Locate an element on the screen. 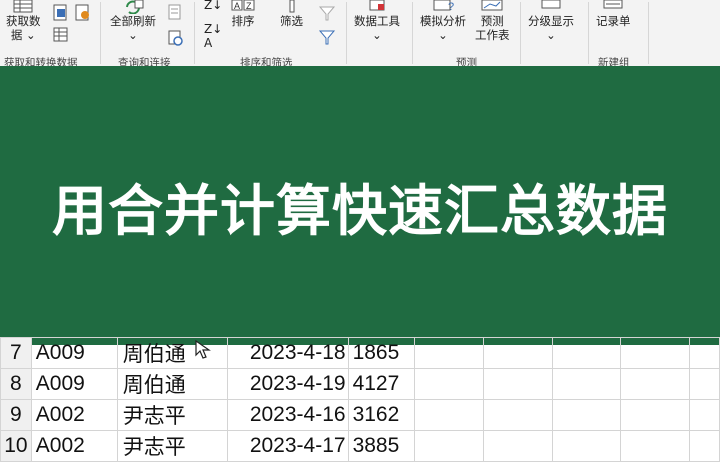 Image resolution: width=720 pixels, height=462 pixels. form-button: 记录单 is located at coordinates (613, 14).